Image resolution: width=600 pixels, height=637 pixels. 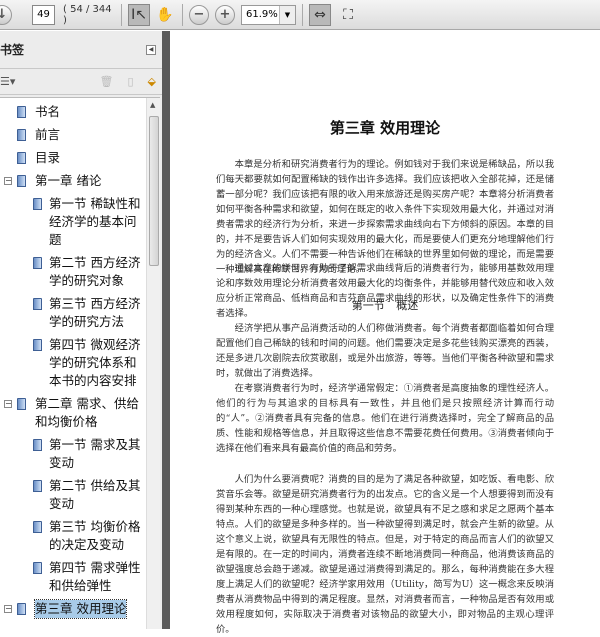 I want to click on bookmark-label: 第一节 需求及其变动, so click(x=95, y=453).